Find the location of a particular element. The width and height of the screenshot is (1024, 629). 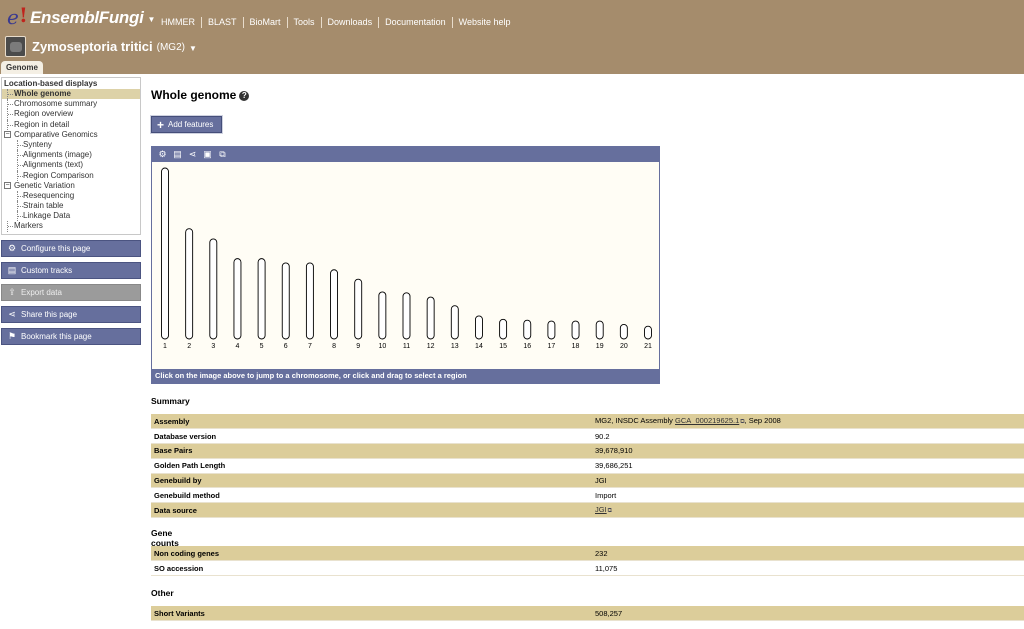

chromosome-label: 21 is located at coordinates (648, 346).